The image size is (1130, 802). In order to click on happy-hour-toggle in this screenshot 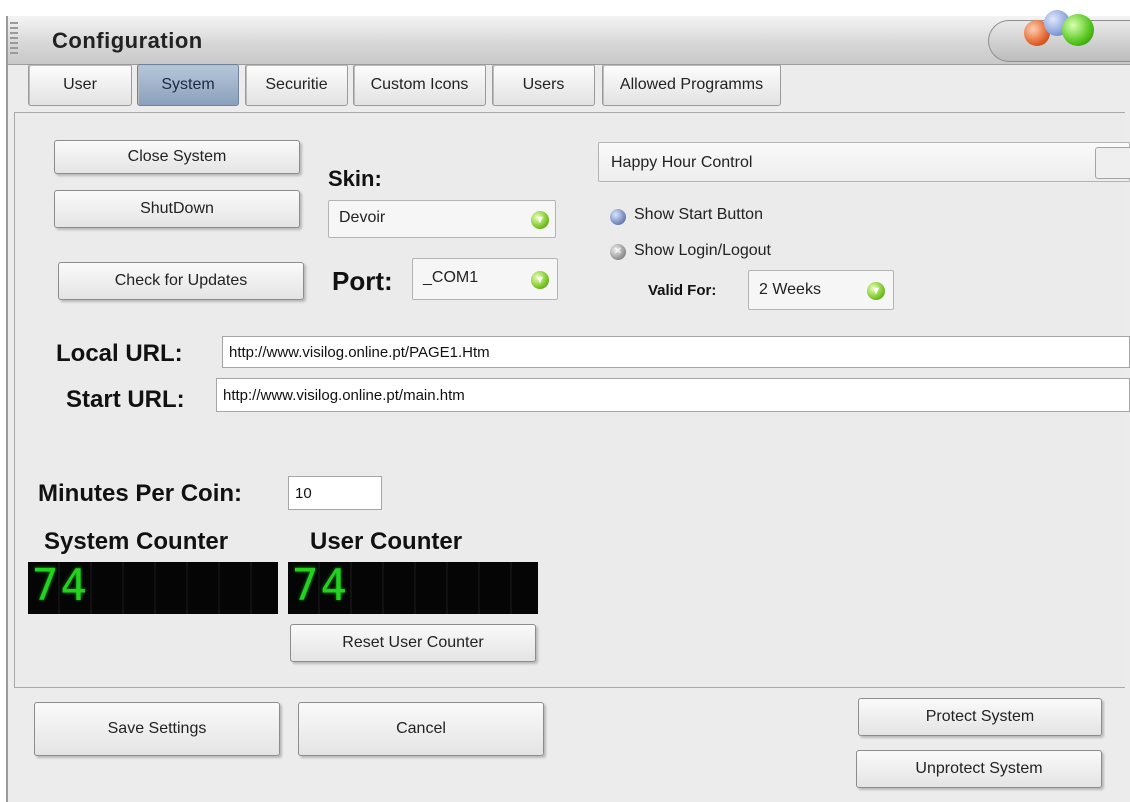, I will do `click(1112, 163)`.